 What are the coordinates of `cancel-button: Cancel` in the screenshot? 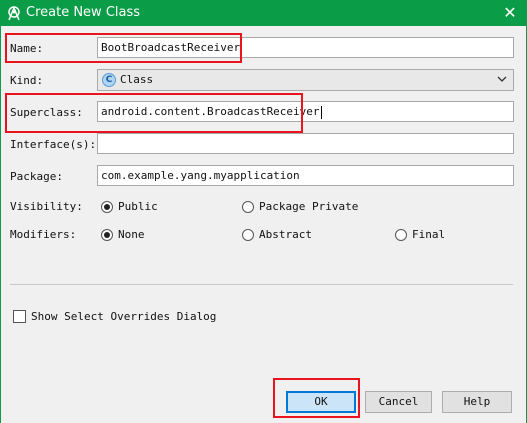 It's located at (398, 402).